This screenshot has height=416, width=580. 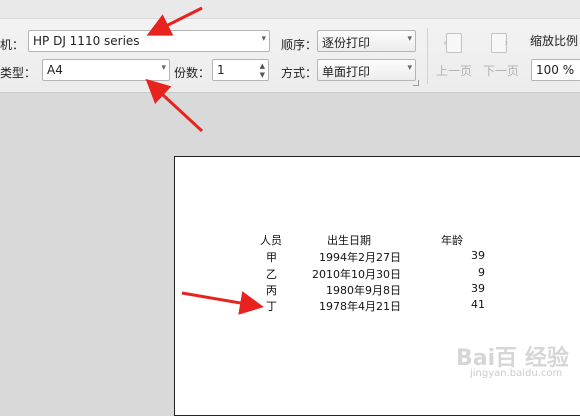 I want to click on header-age: 年龄, so click(x=452, y=240).